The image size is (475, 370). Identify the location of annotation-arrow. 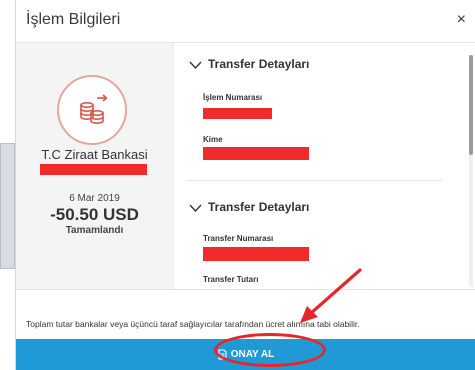
(331, 295).